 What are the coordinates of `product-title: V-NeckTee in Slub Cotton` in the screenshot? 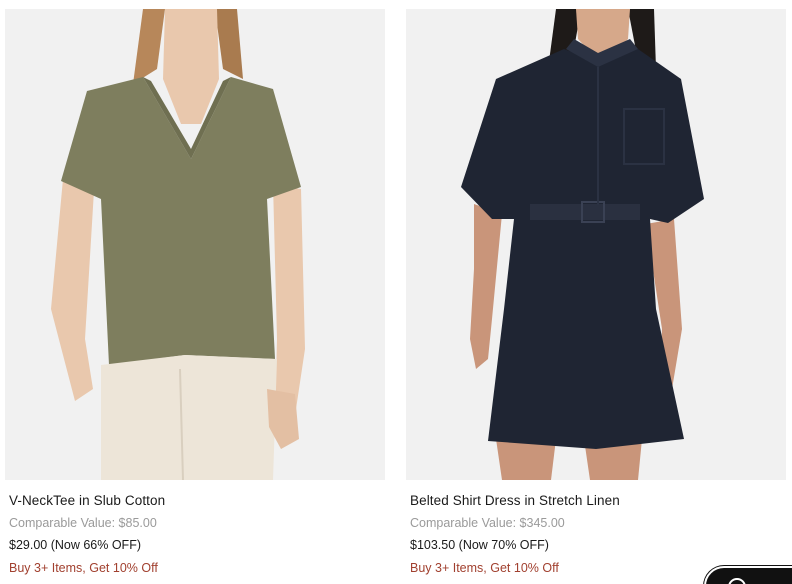 It's located at (197, 501).